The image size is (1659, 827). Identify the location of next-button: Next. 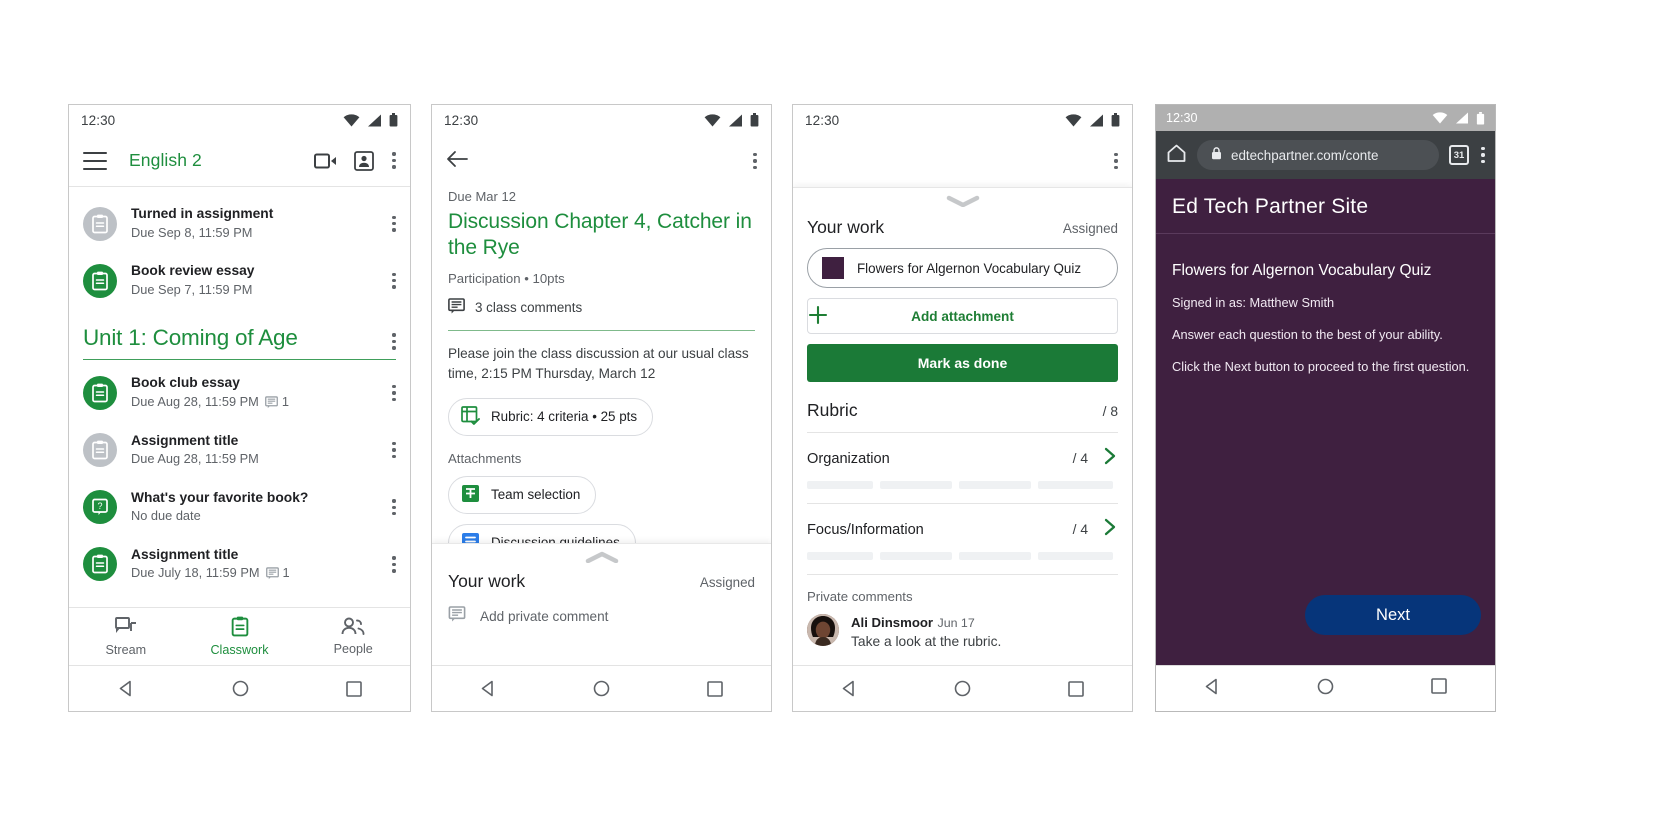
(1393, 615).